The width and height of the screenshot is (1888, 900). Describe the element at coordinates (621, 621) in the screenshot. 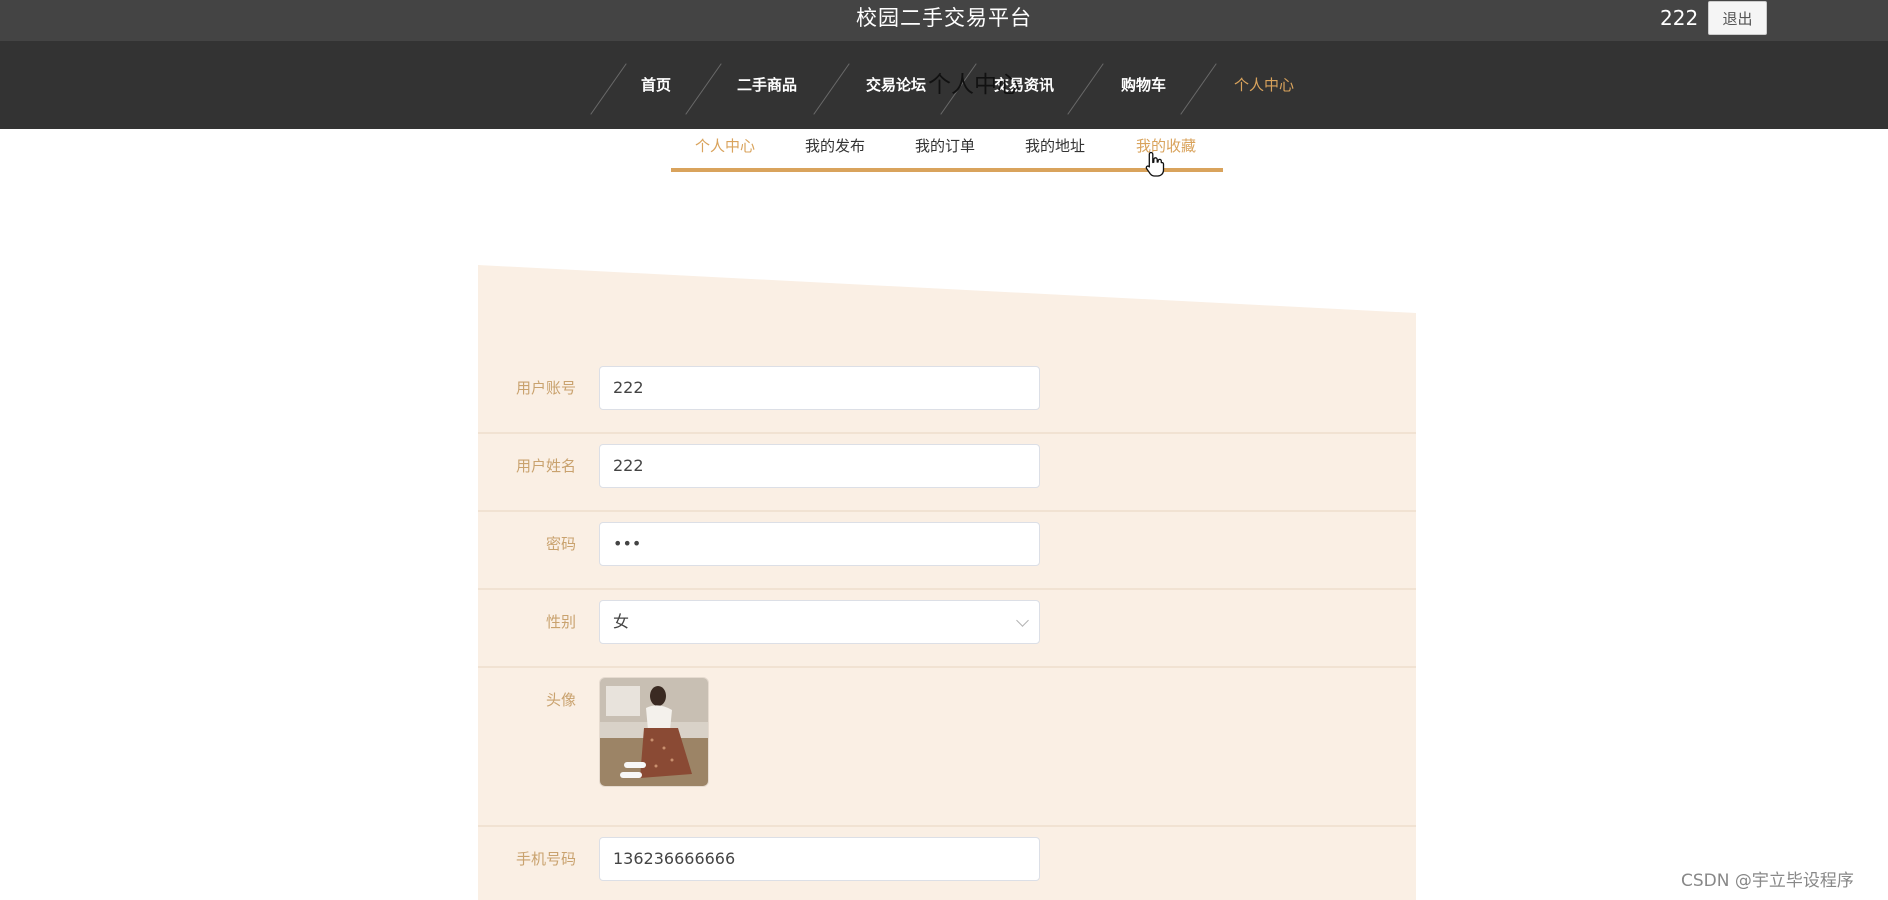

I see `gender-selected-value: 女` at that location.